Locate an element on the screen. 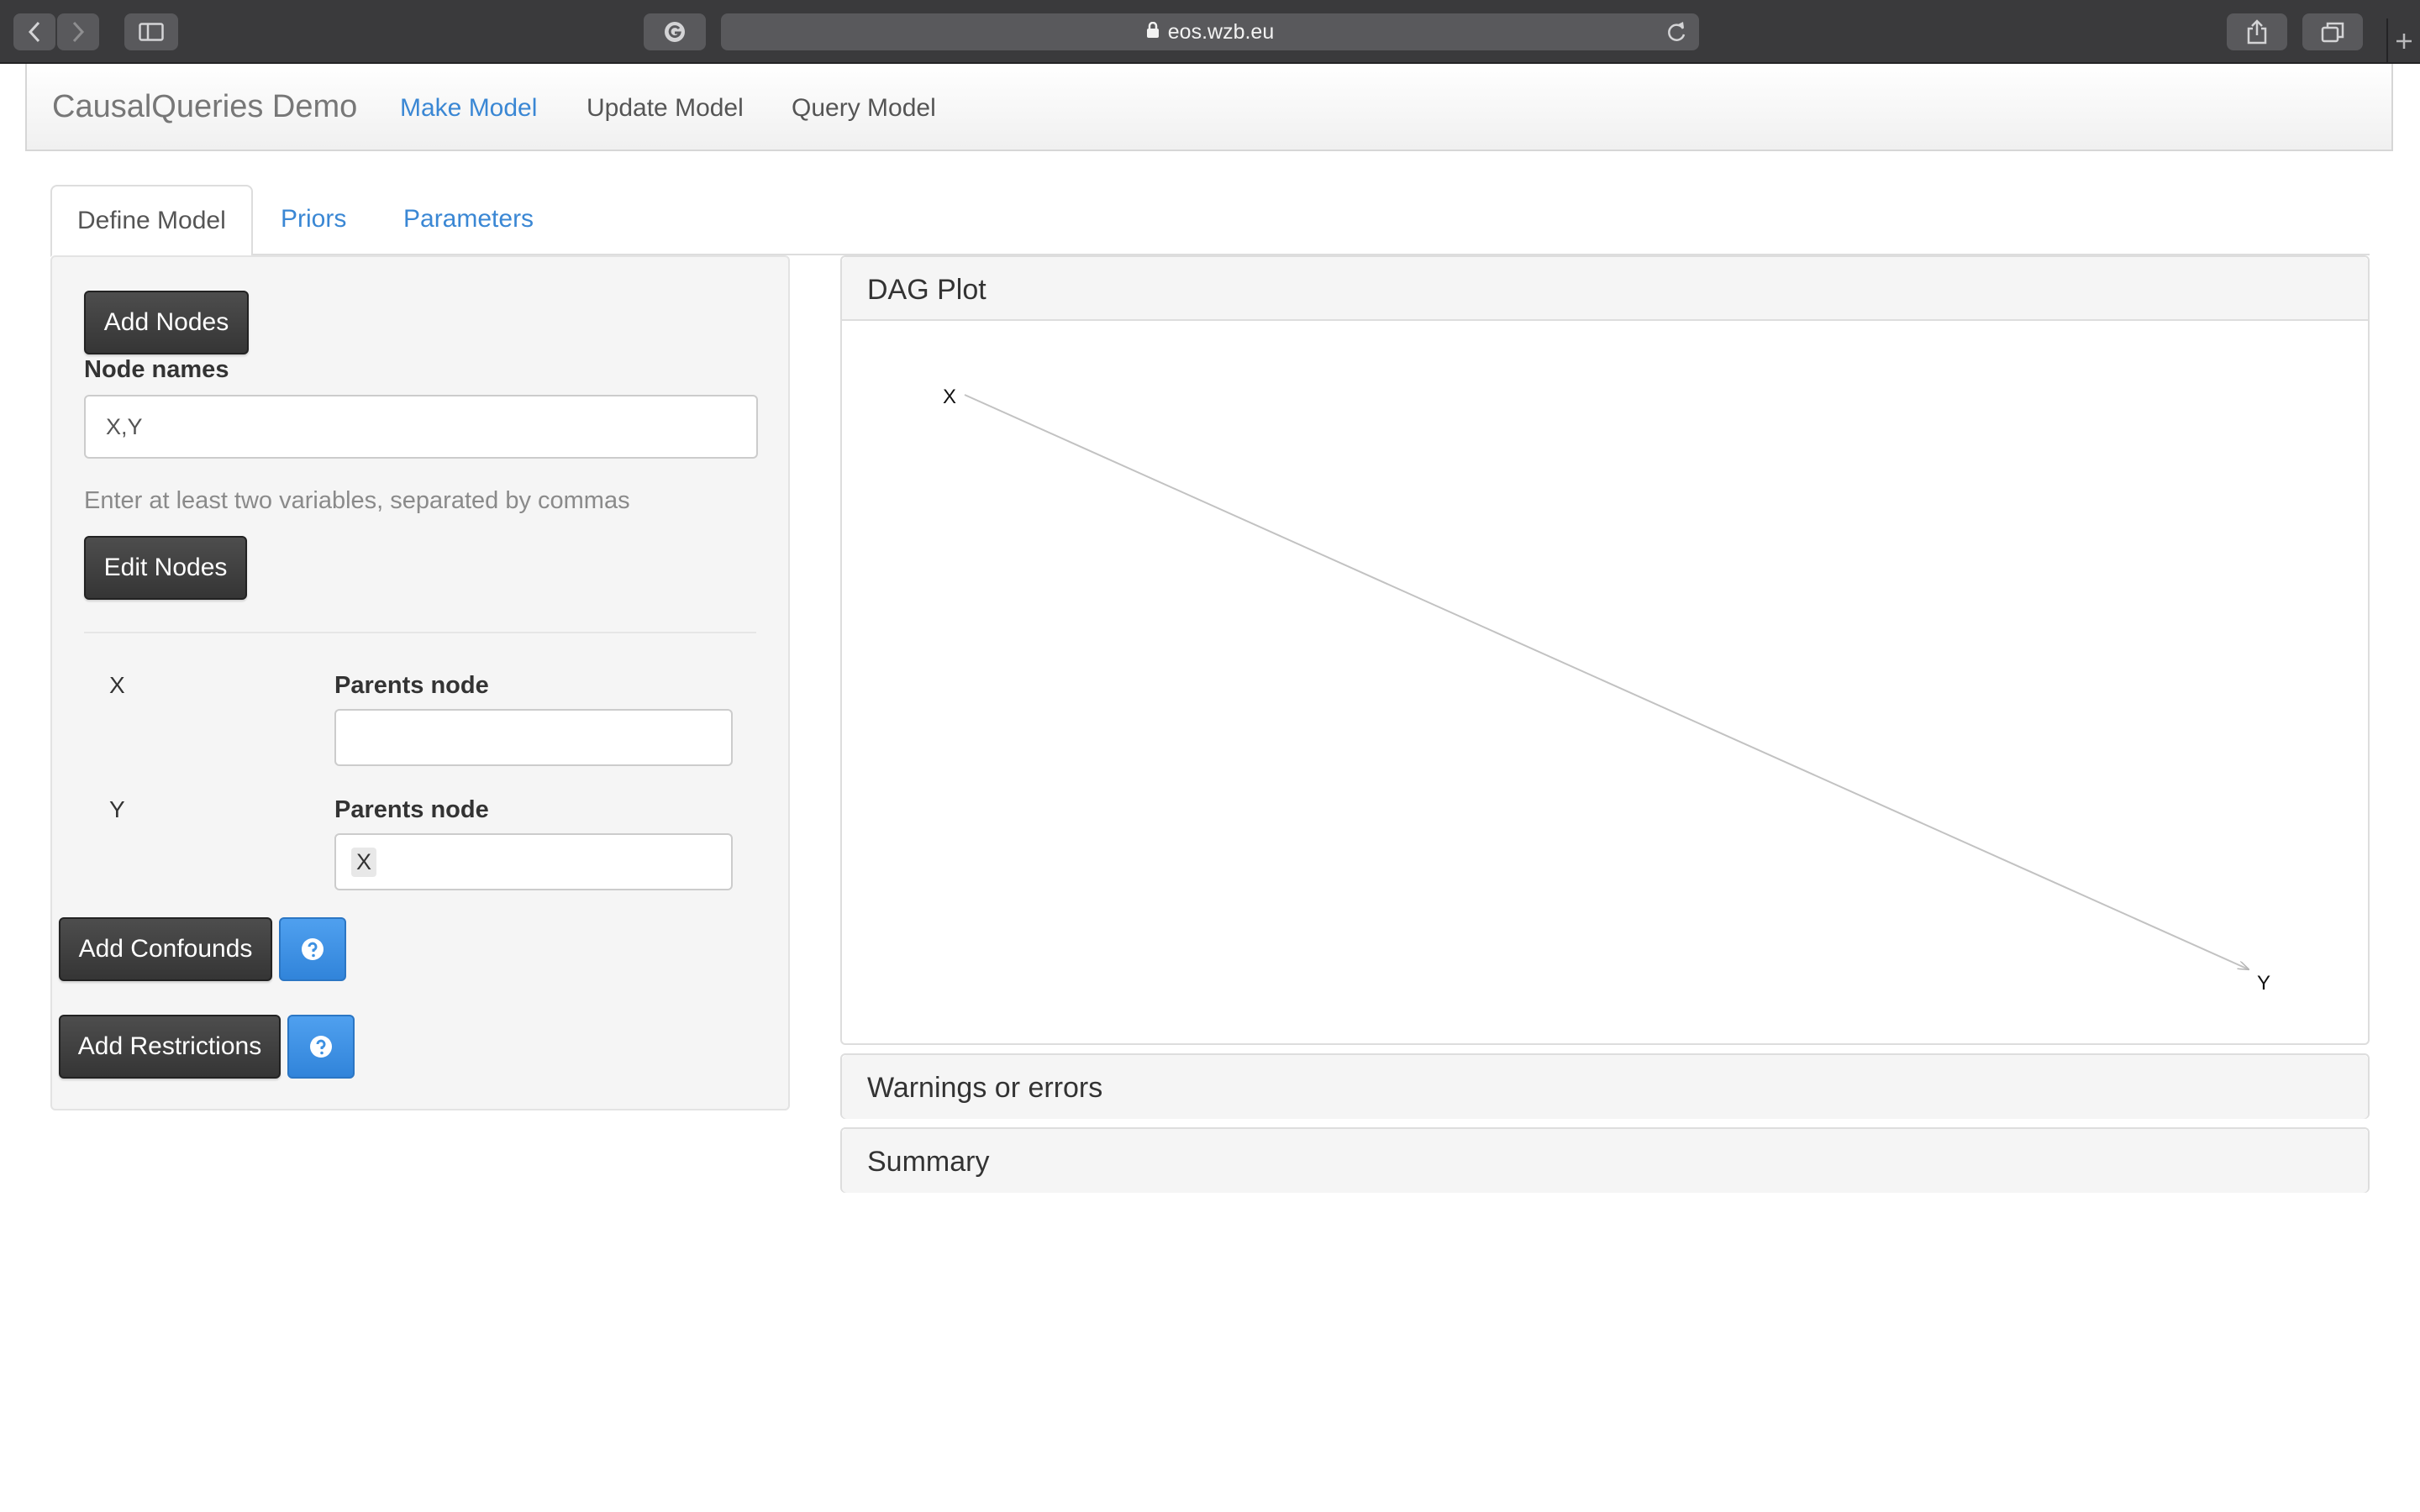 This screenshot has height=1512, width=2420. node-names-value: X,Y is located at coordinates (124, 426).